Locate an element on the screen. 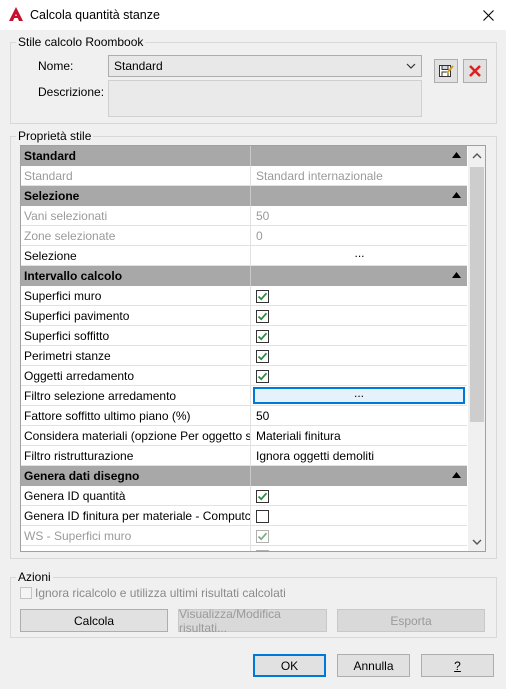  close-icon is located at coordinates (488, 15).